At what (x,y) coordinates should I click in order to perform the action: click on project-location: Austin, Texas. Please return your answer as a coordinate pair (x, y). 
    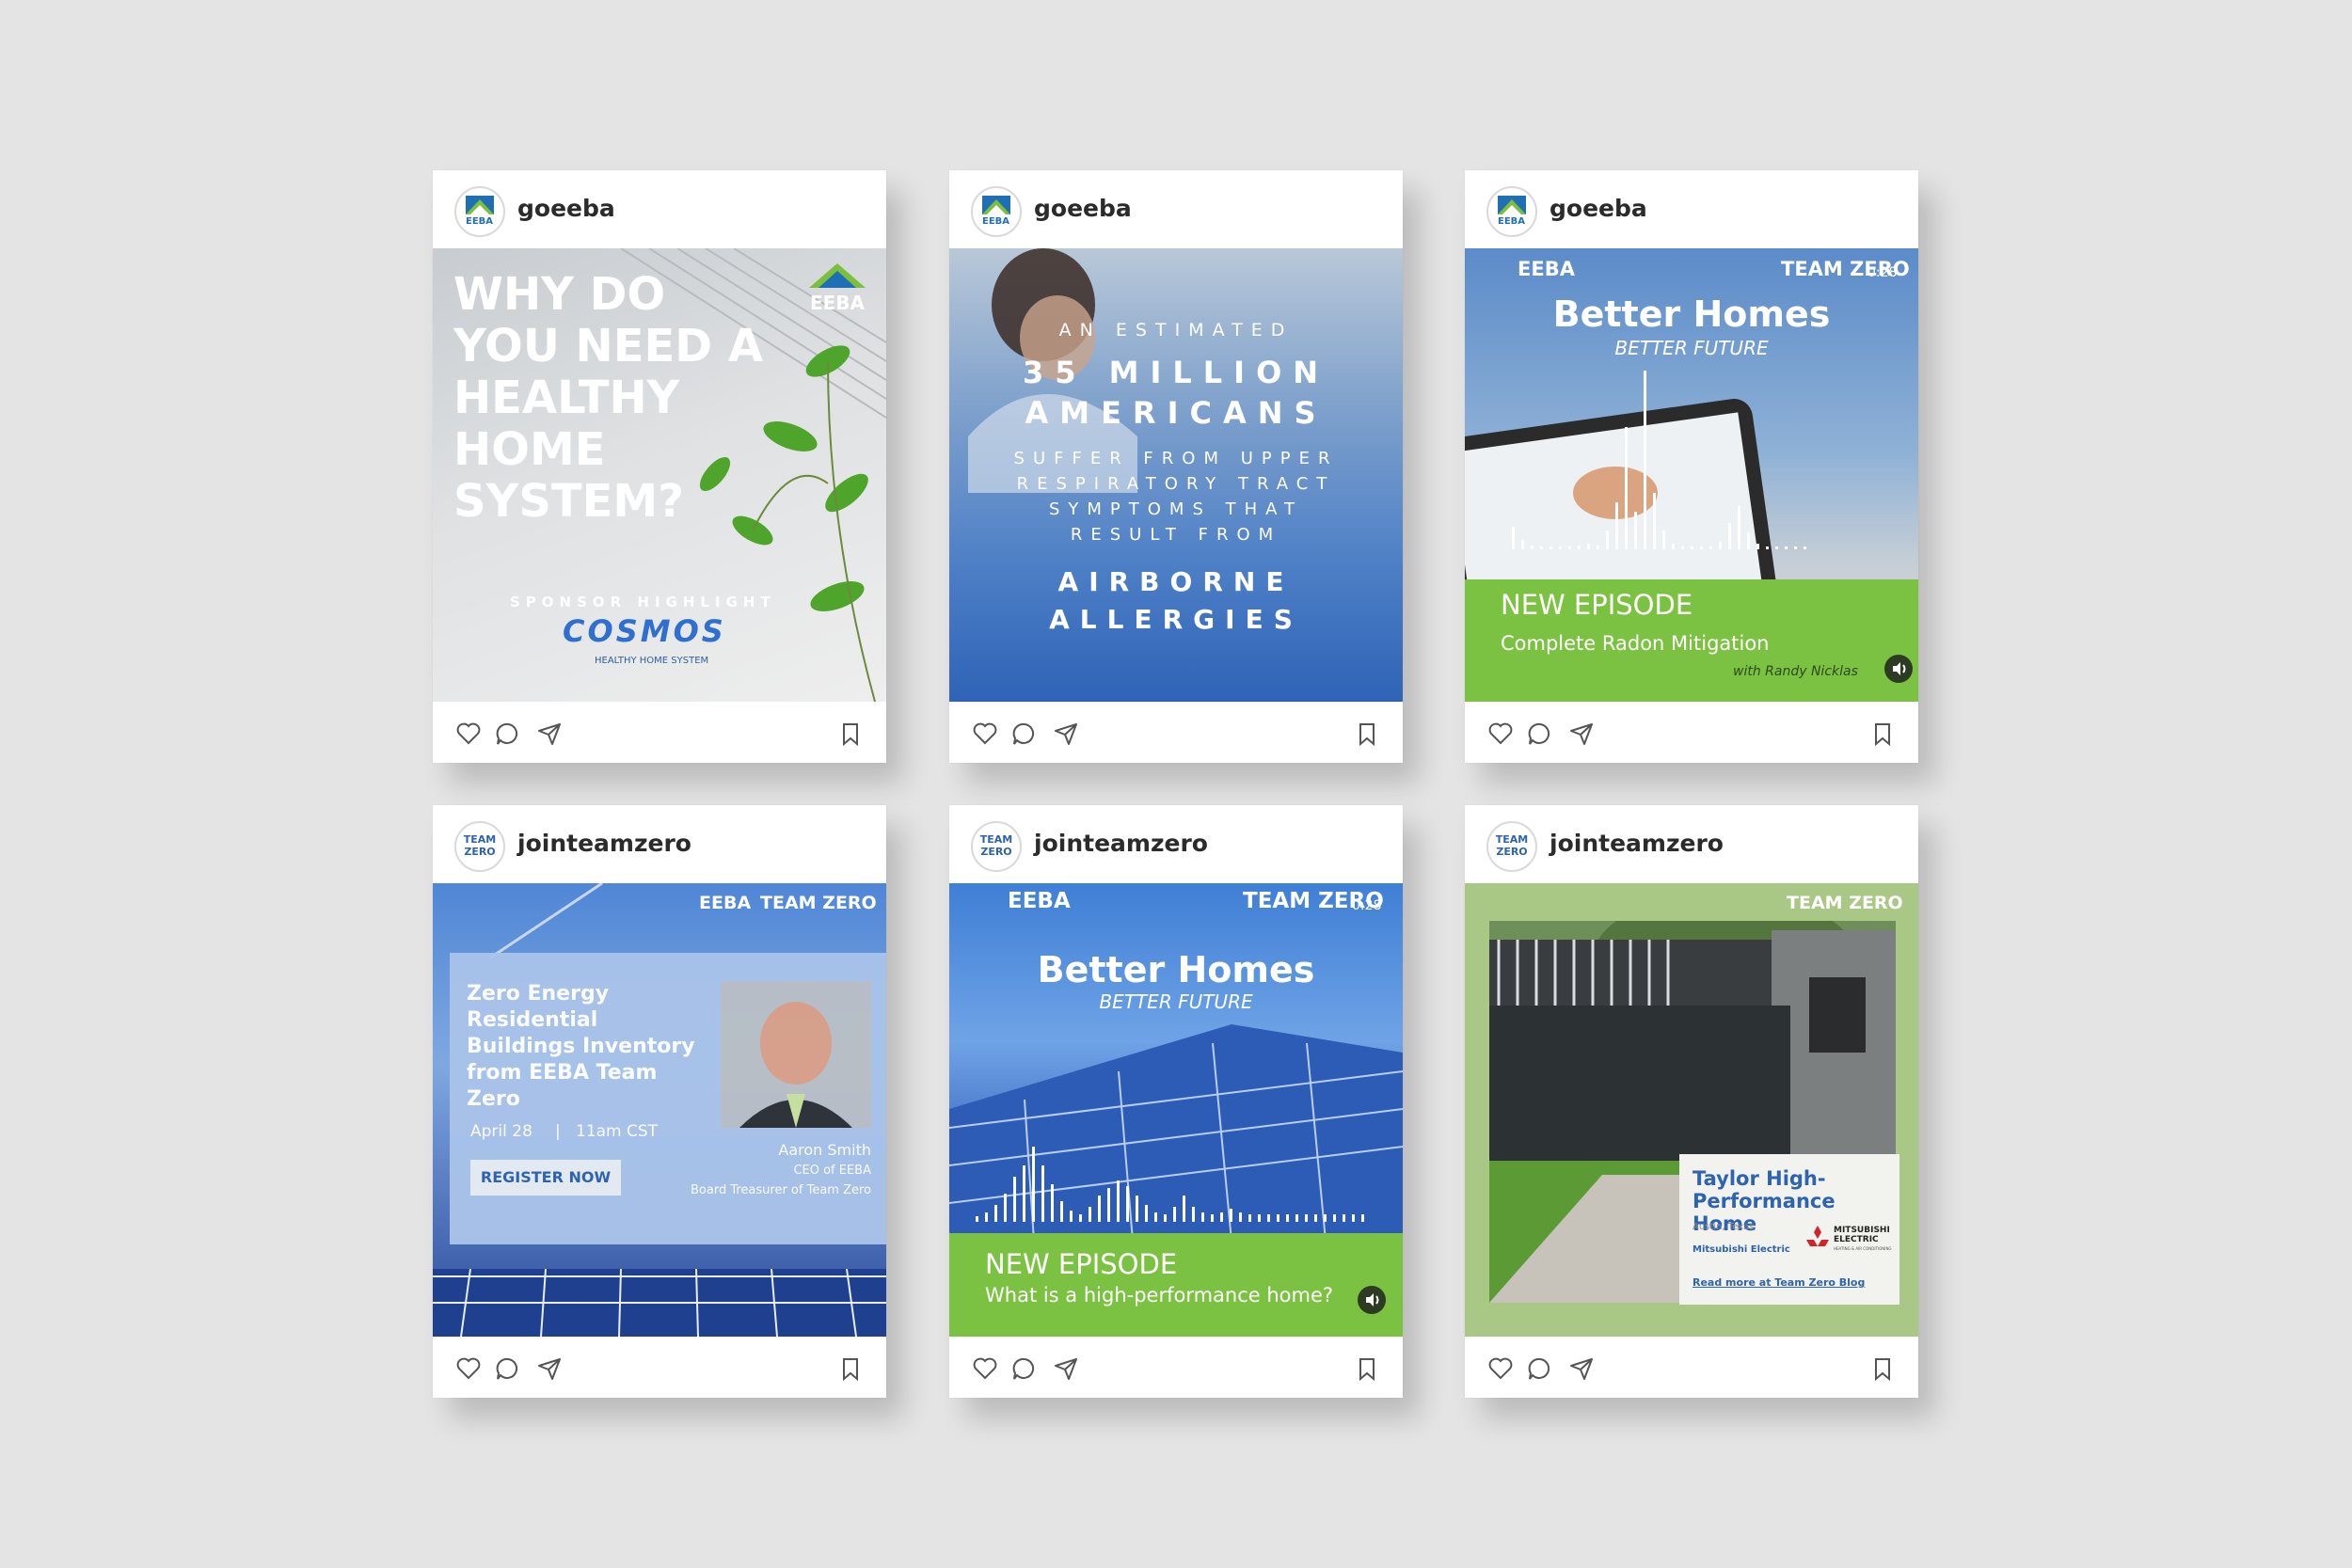
    Looking at the image, I should click on (1723, 1227).